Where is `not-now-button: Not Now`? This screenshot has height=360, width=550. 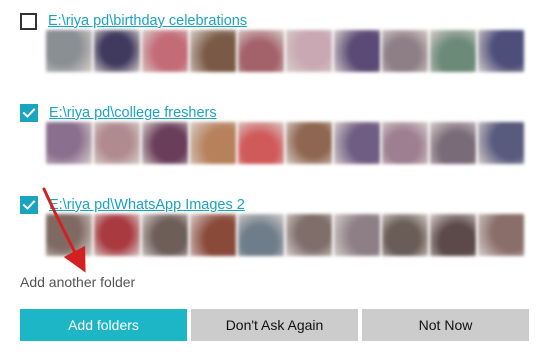 not-now-button: Not Now is located at coordinates (445, 325).